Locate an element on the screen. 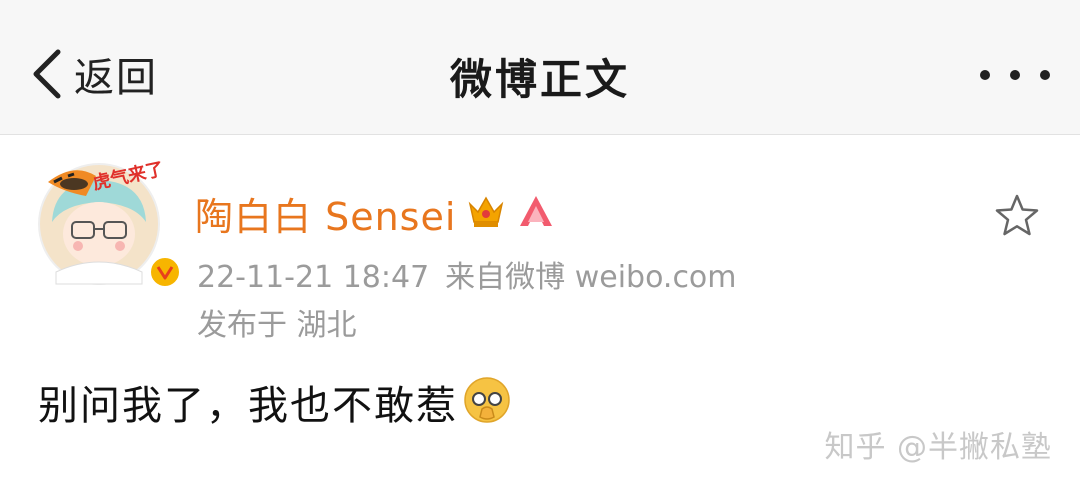 The image size is (1080, 489). post-meta: 22-11-21 18:47 来自微博 weibo.com is located at coordinates (467, 274).